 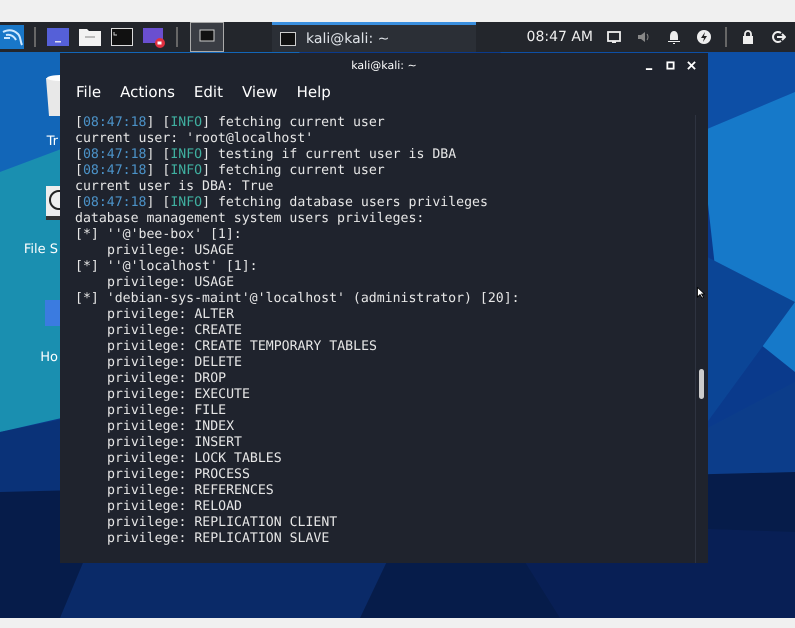 I want to click on icon-label: File S, so click(x=41, y=250).